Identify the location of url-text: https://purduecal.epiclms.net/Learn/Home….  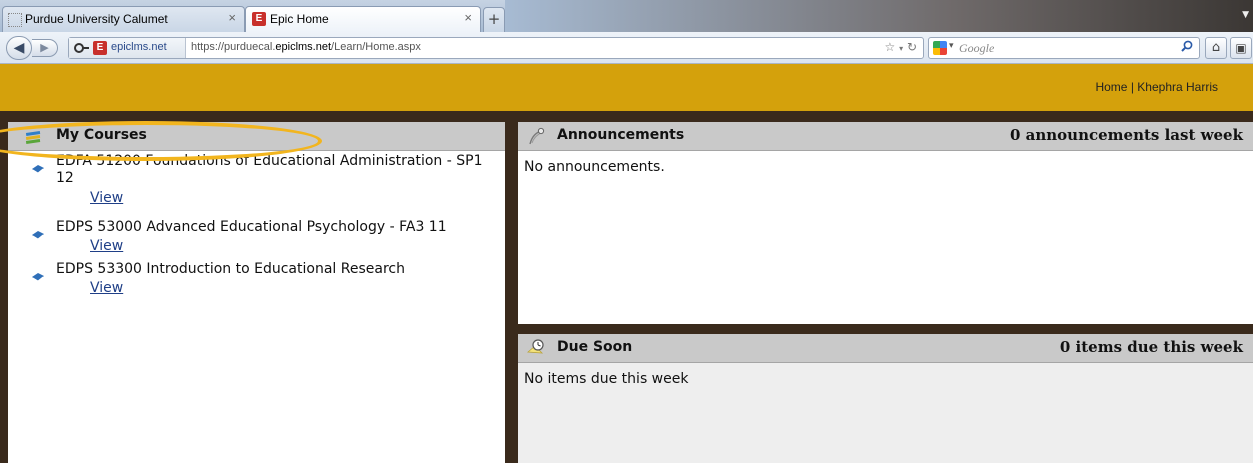
(306, 47).